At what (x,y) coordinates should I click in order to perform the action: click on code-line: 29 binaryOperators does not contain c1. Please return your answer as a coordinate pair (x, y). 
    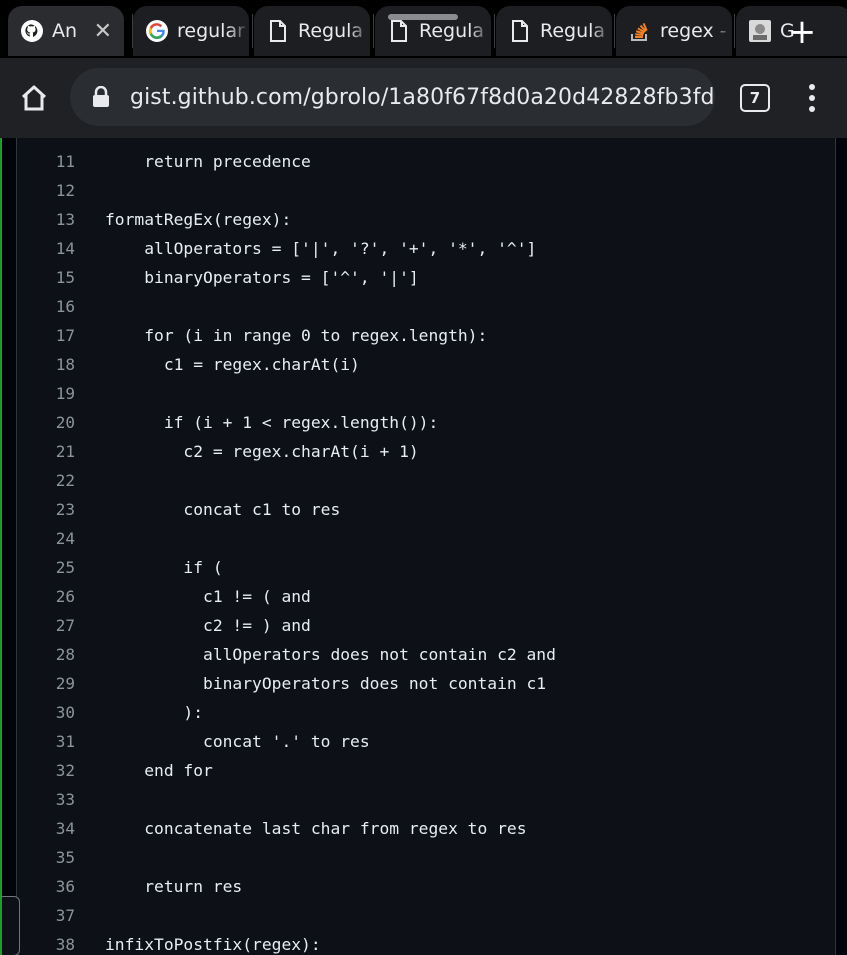
    Looking at the image, I should click on (426, 683).